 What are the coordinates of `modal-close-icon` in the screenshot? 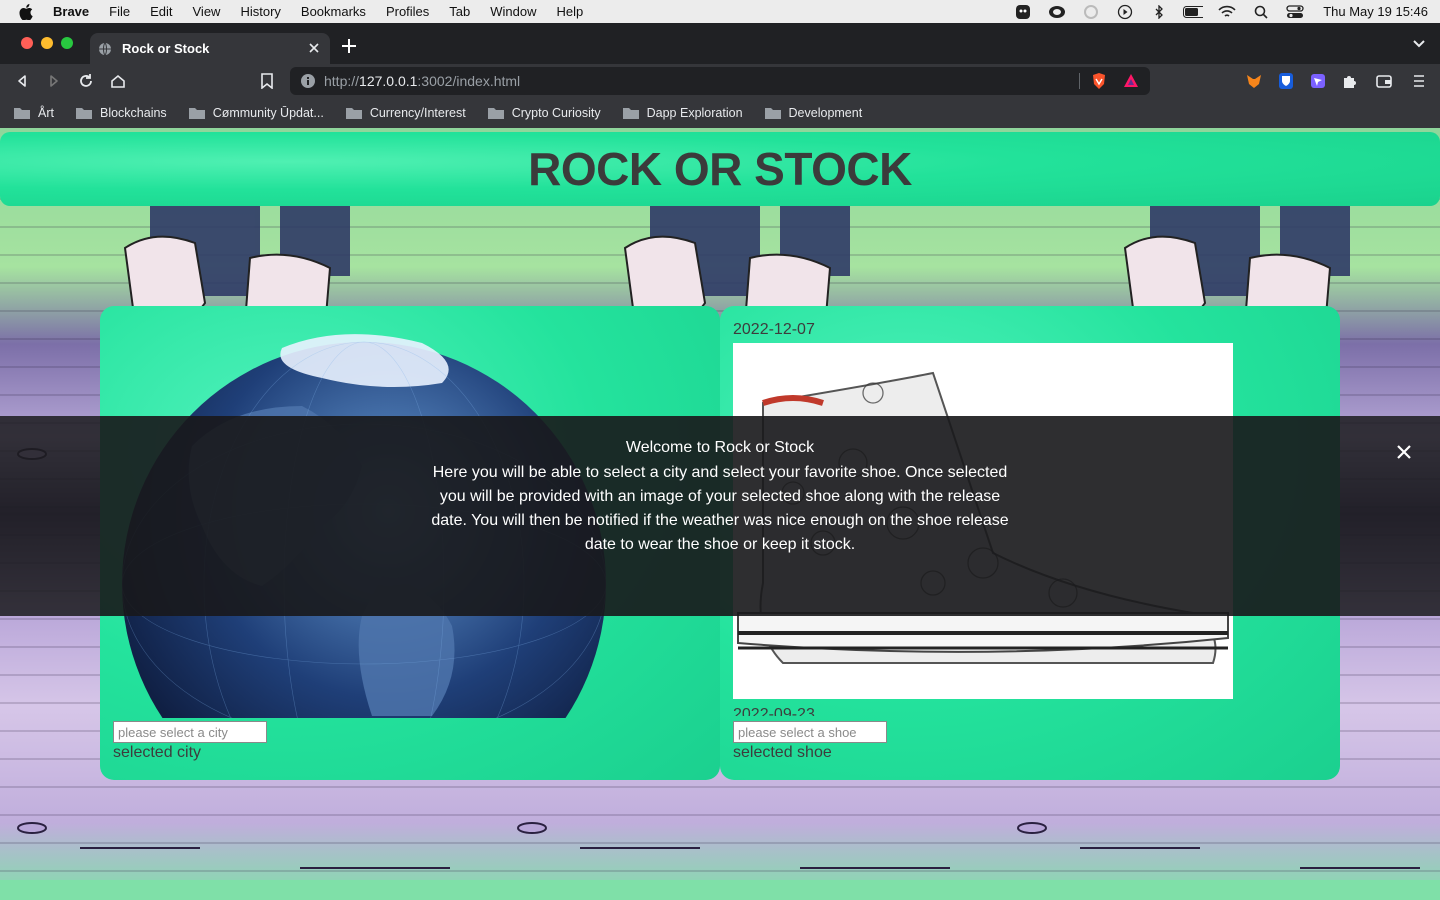 It's located at (1404, 452).